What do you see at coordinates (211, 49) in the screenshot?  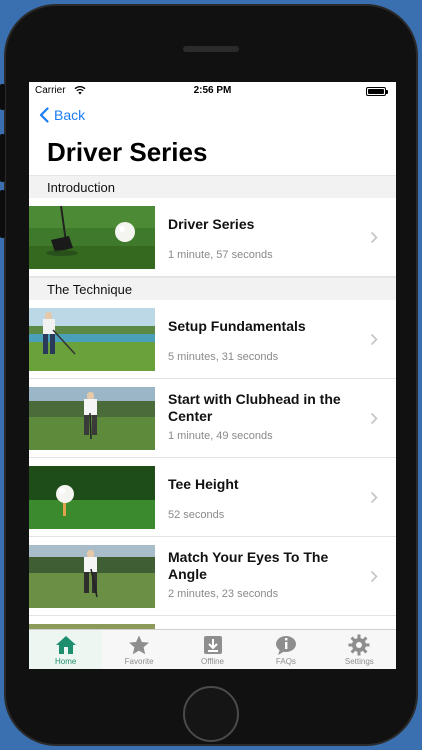 I see `earpiece` at bounding box center [211, 49].